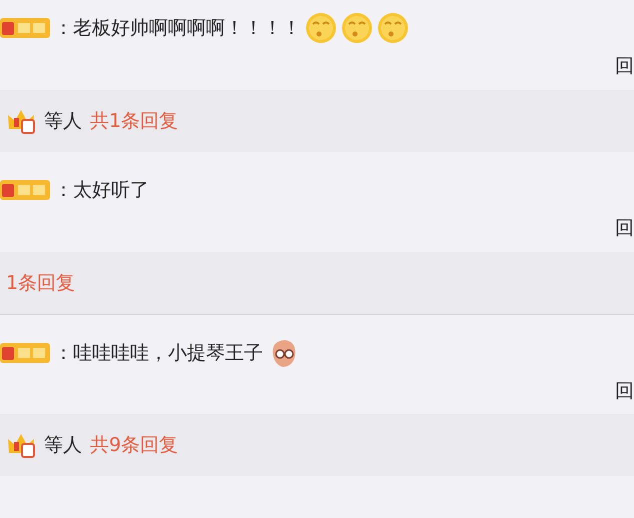  What do you see at coordinates (101, 190) in the screenshot?
I see `comment-text: ：太好听了` at bounding box center [101, 190].